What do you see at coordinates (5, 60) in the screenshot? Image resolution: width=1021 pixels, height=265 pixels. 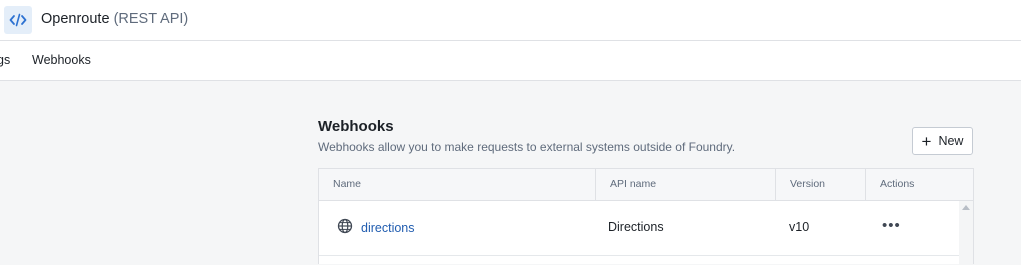 I see `tab-settings: gs` at bounding box center [5, 60].